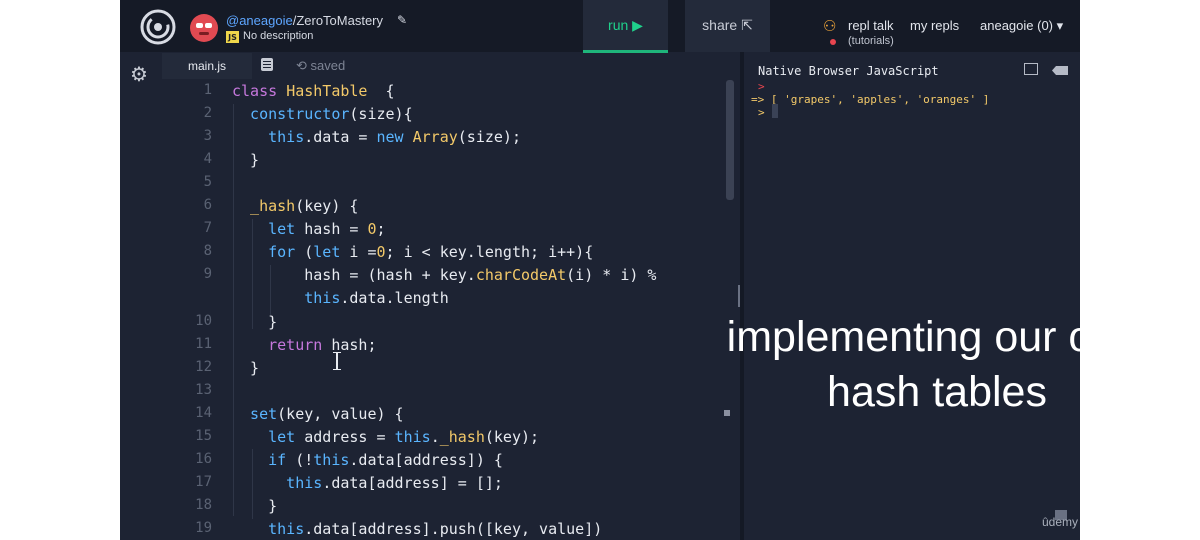  Describe the element at coordinates (489, 252) in the screenshot. I see `code-token: ; i < key.length; i++){` at that location.